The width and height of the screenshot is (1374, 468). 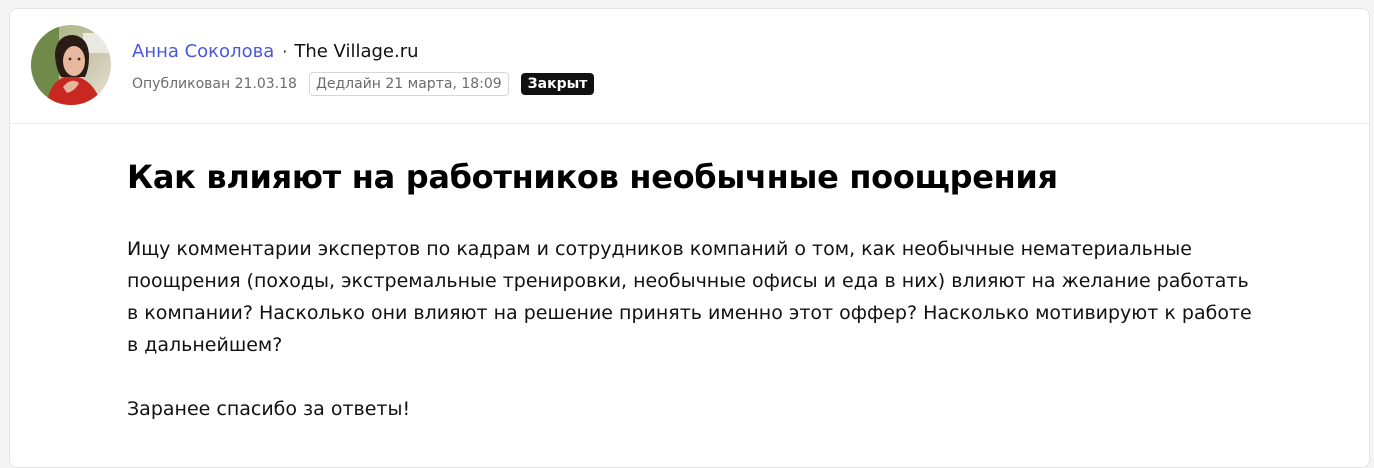 I want to click on deadline-badge: Дедлайн 21 марта, 18:09, so click(x=408, y=84).